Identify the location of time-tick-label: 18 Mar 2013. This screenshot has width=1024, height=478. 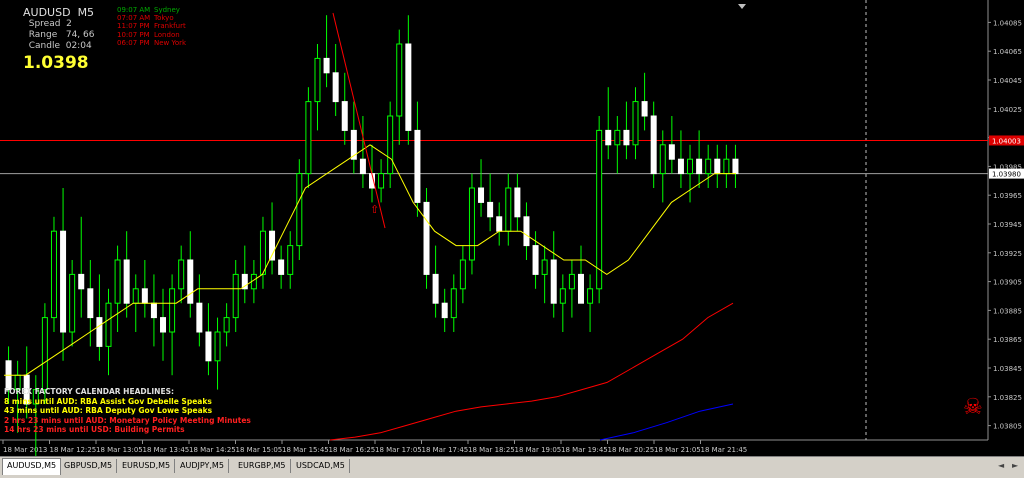
(25, 450).